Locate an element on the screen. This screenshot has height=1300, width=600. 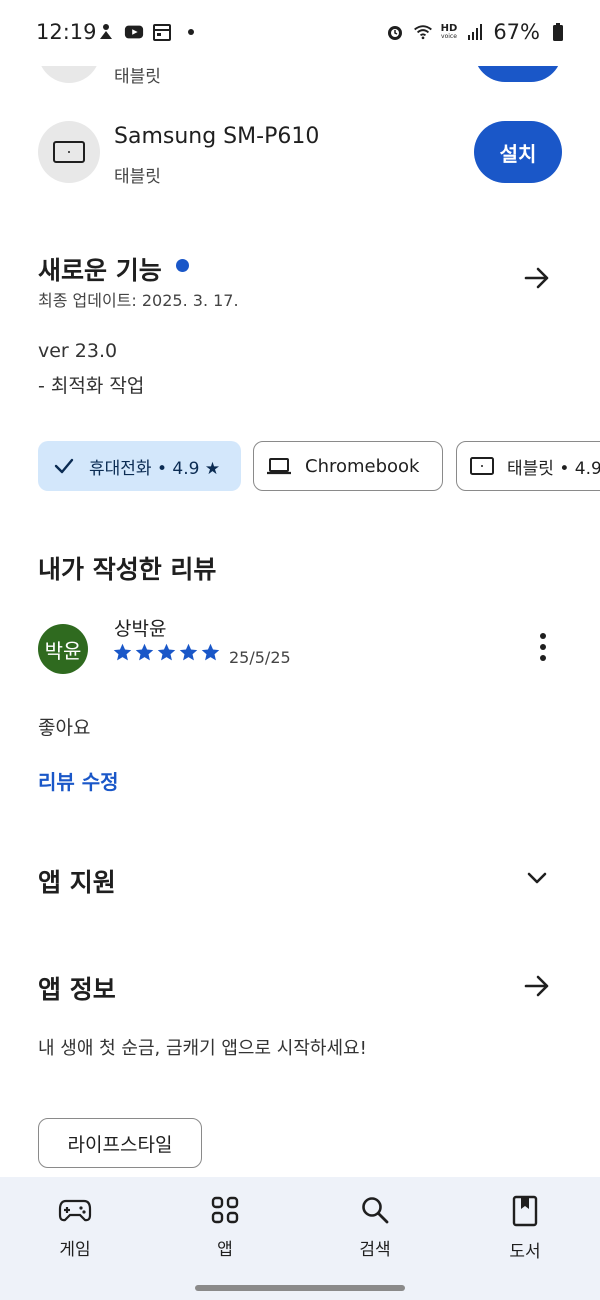
new-indicator-dot is located at coordinates (182, 265).